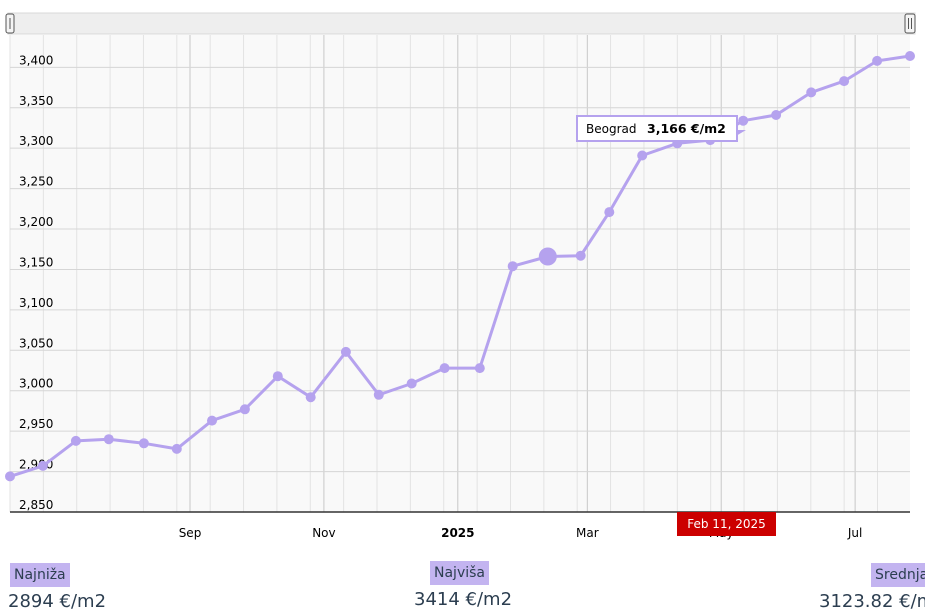  I want to click on x-tick-label: Jul, so click(854, 533).